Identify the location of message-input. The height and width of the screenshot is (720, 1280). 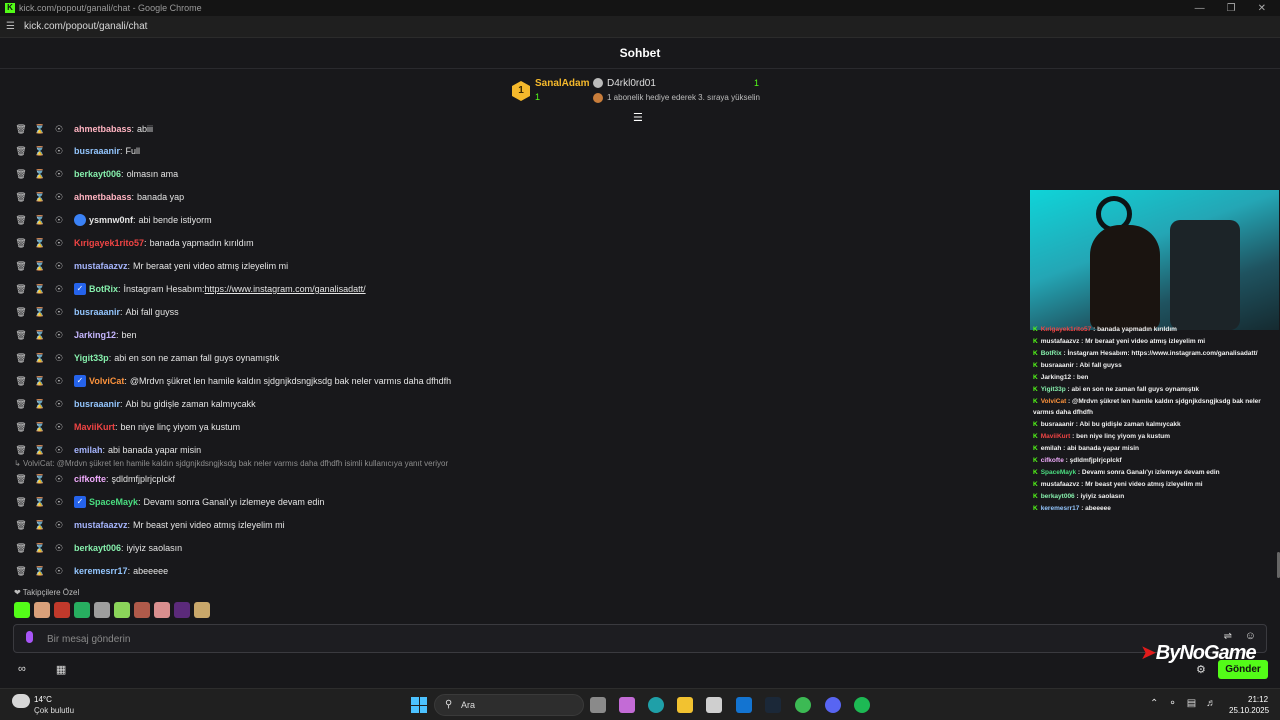
(622, 639).